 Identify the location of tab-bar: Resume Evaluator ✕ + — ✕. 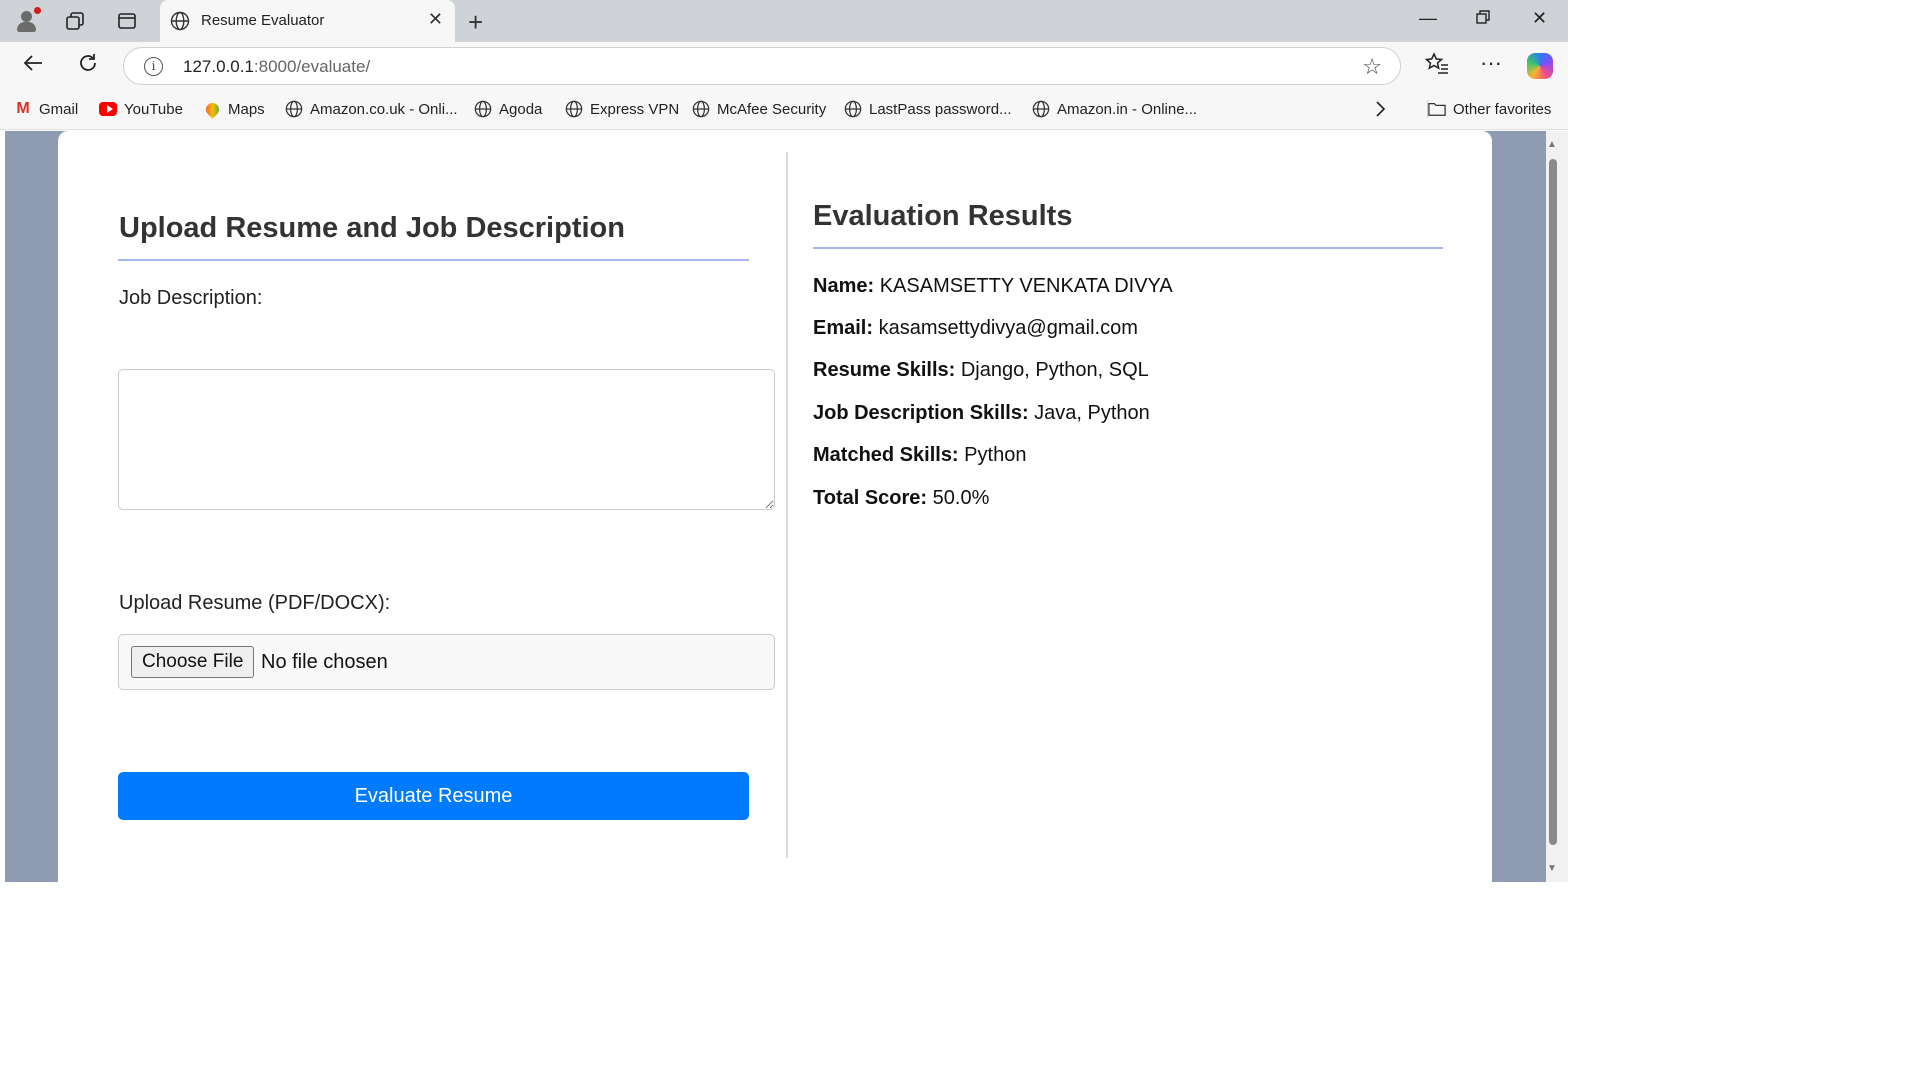
(784, 21).